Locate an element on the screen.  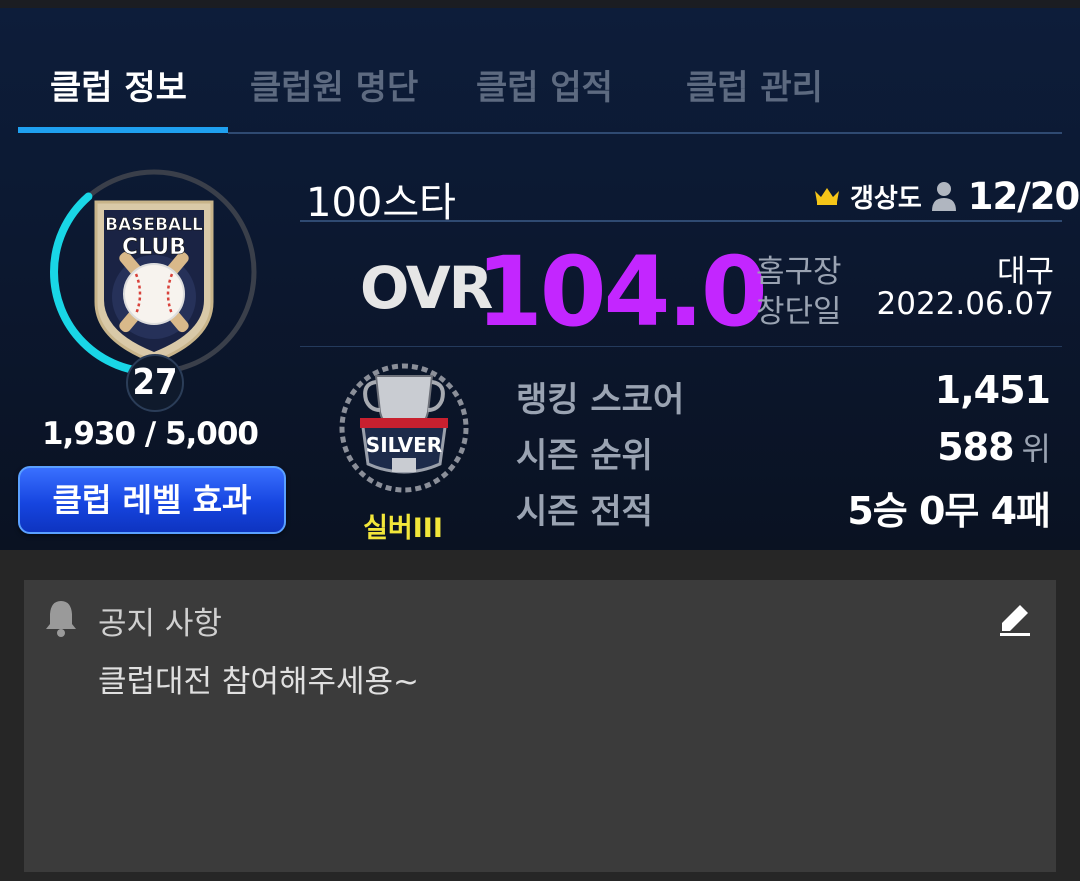
ovr-label: OVR is located at coordinates (426, 288).